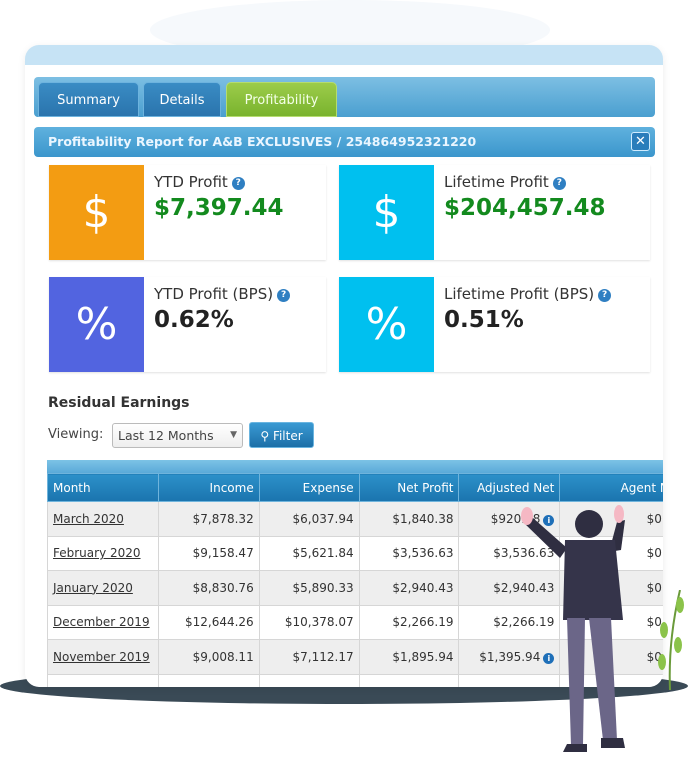 The width and height of the screenshot is (688, 758). What do you see at coordinates (423, 622) in the screenshot?
I see `cell-value: $2,266.19` at bounding box center [423, 622].